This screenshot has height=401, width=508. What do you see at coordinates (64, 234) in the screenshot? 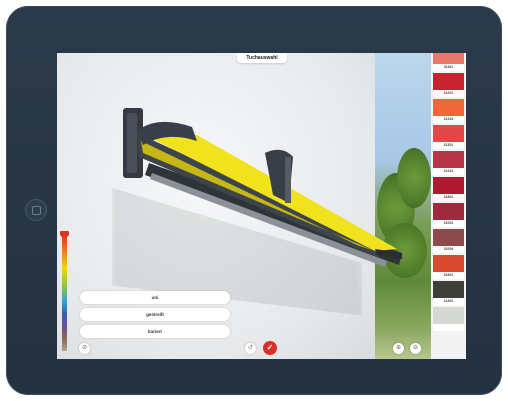
I see `color-filter-handle` at bounding box center [64, 234].